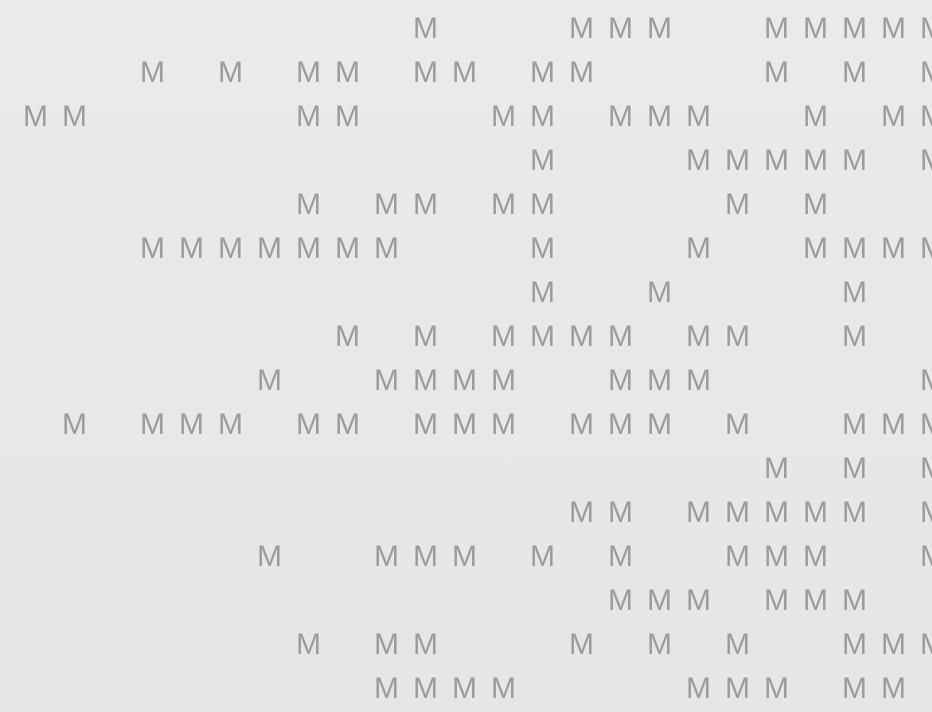 The image size is (932, 712). What do you see at coordinates (466, 161) in the screenshot?
I see `letter-row: MMMMMMM` at bounding box center [466, 161].